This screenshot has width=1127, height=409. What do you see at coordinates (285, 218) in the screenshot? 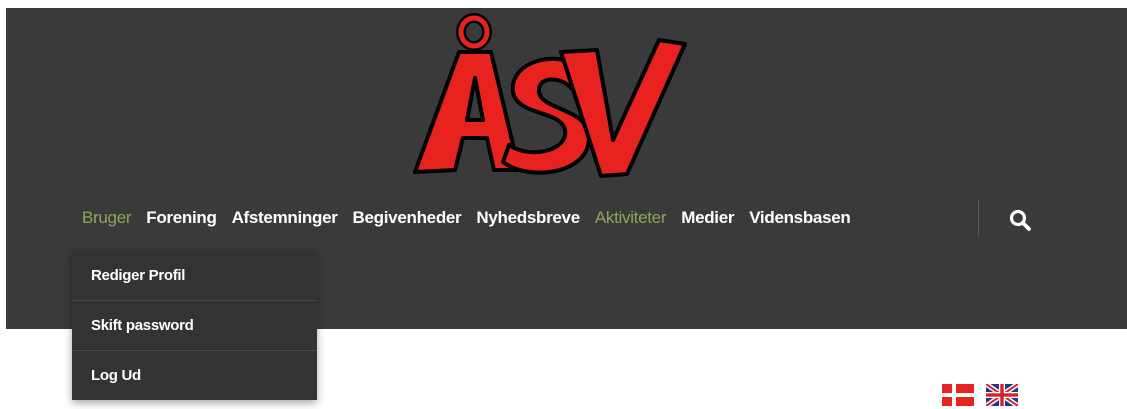
I see `nav-item-afstemninger: Afstemninger` at bounding box center [285, 218].